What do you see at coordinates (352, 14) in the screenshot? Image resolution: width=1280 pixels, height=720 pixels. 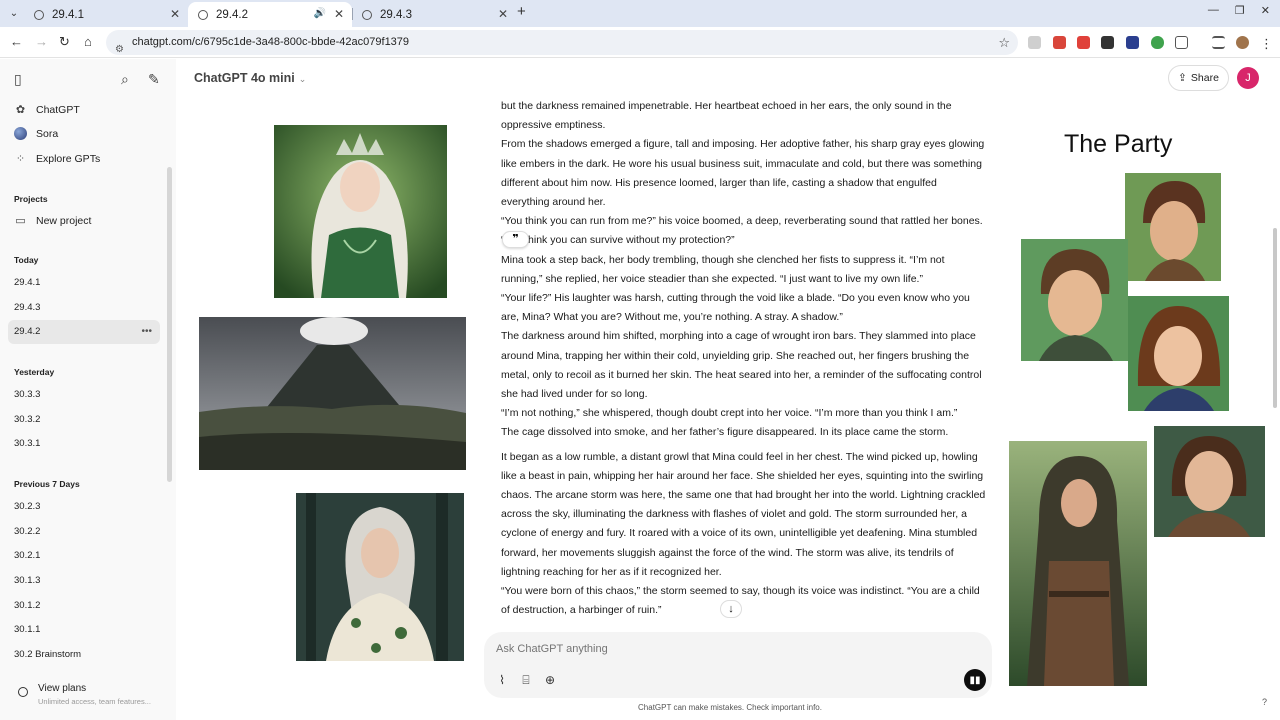 I see `tab-divider` at bounding box center [352, 14].